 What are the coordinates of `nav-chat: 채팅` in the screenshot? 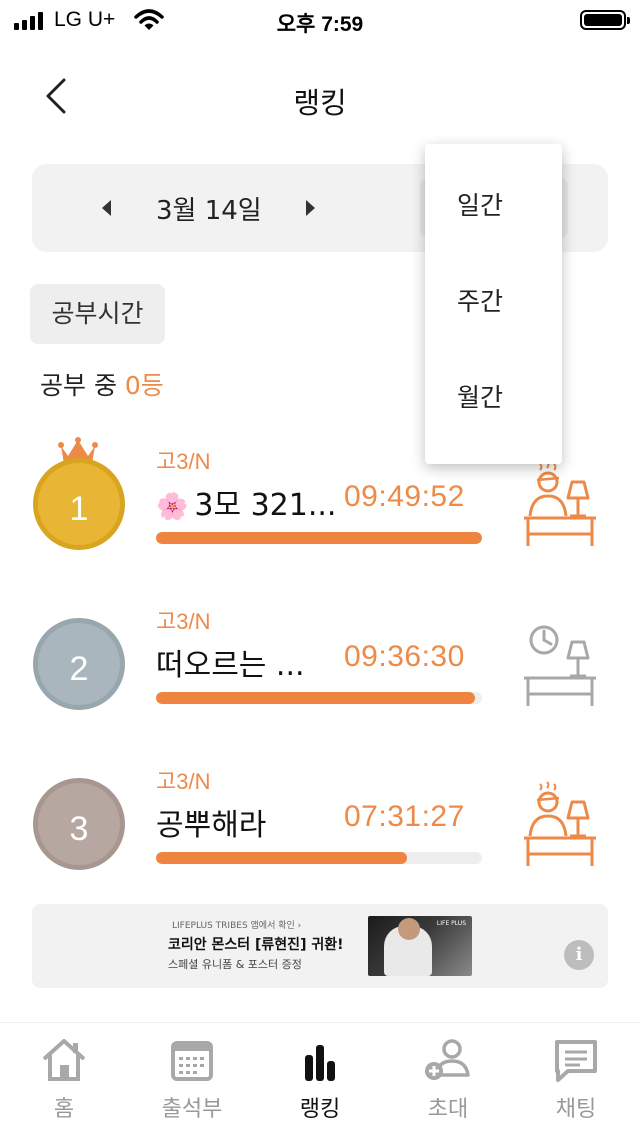 It's located at (576, 1082).